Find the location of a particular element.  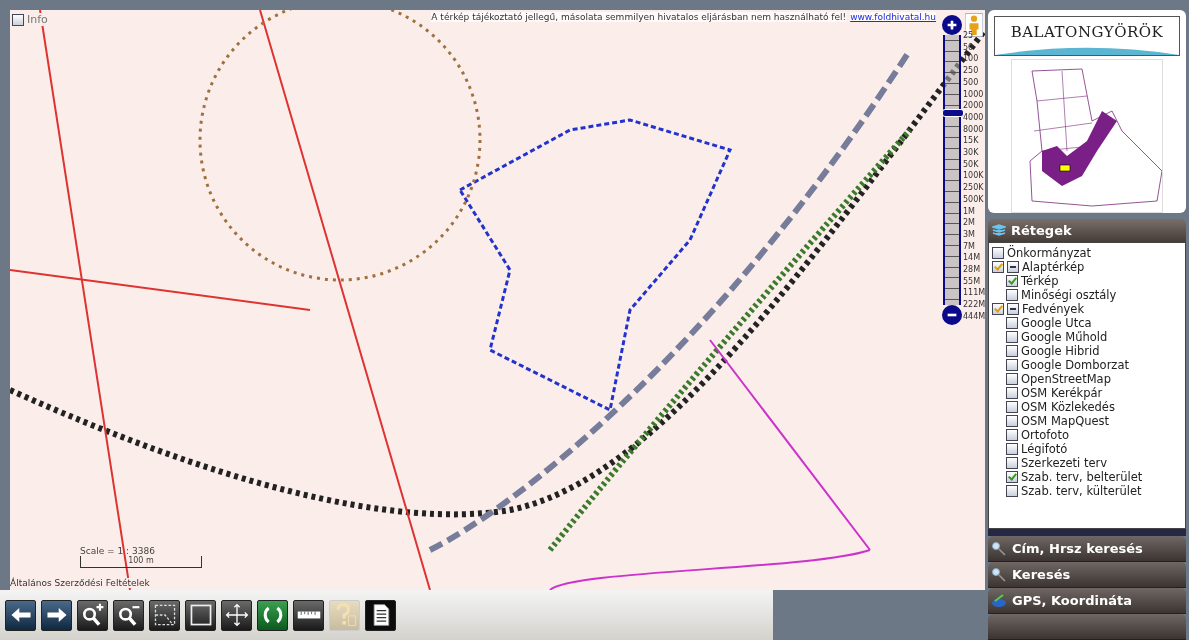

scale-label: 500 is located at coordinates (971, 82).